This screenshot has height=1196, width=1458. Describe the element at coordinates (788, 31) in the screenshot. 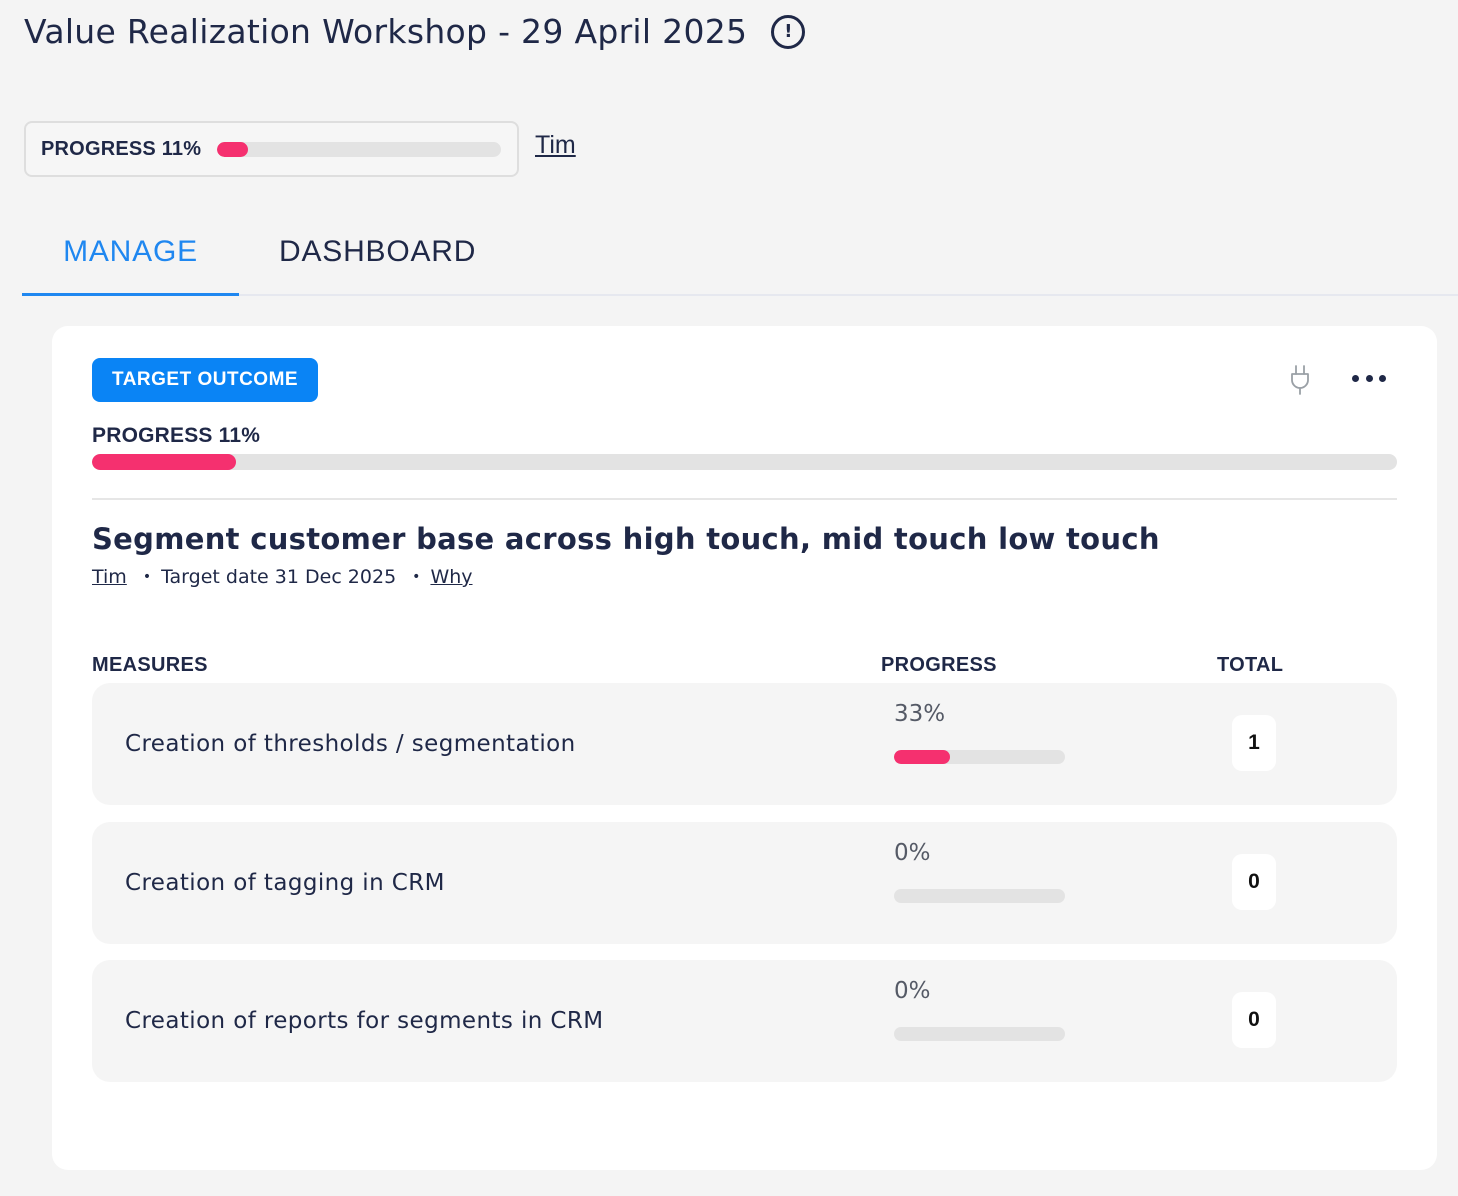

I see `info-icon: !` at that location.